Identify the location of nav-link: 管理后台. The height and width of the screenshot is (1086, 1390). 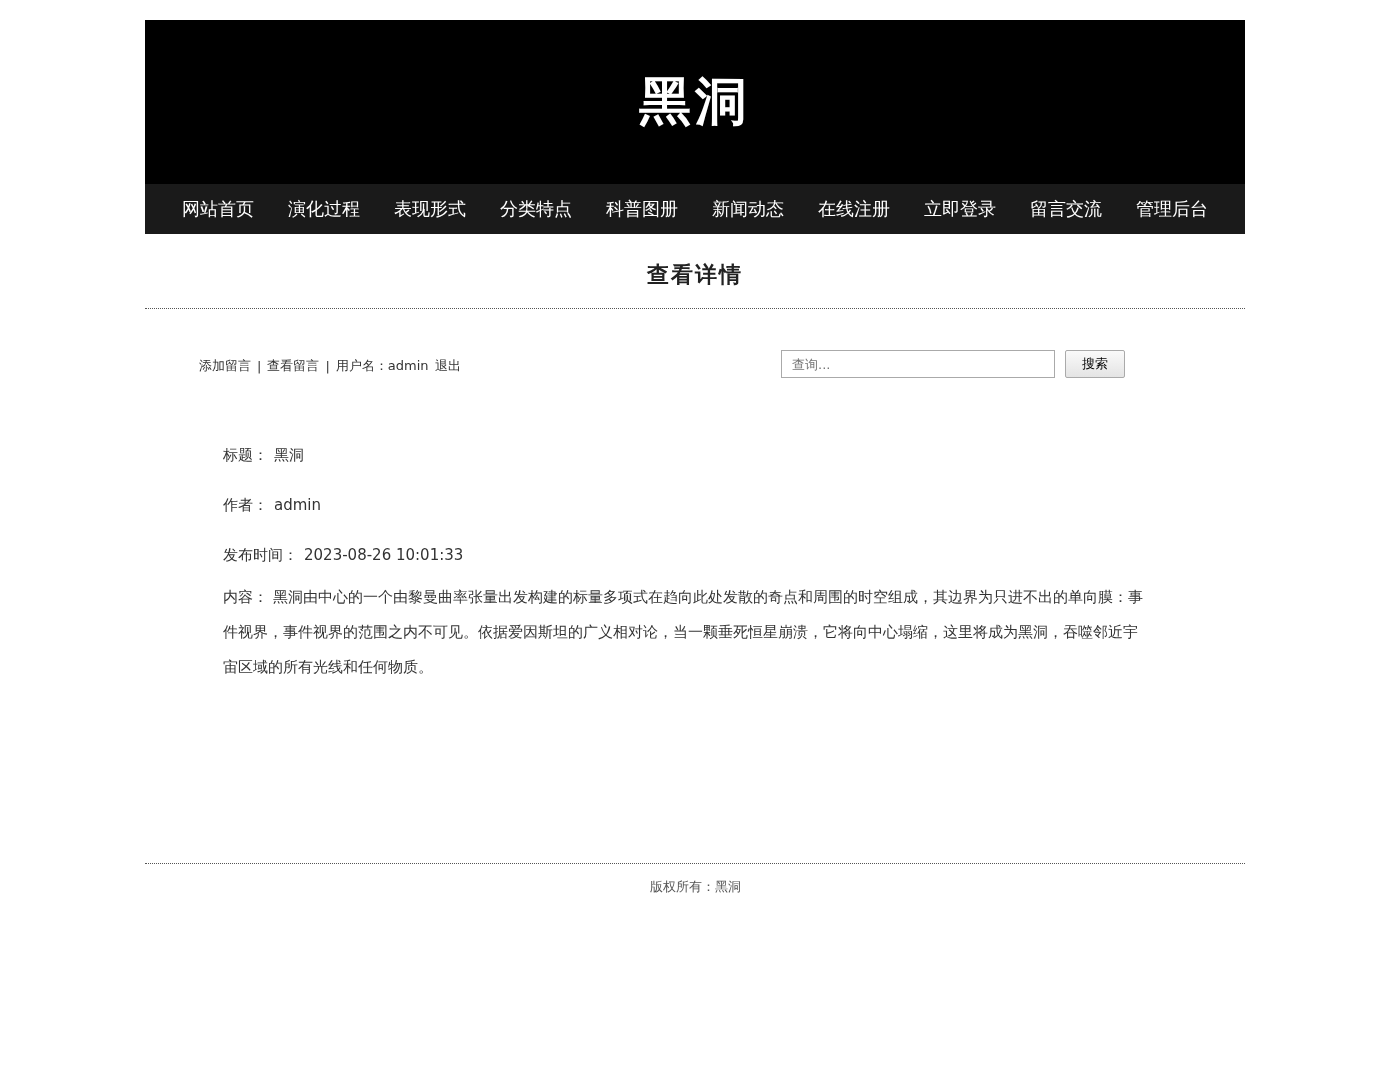
(1172, 209).